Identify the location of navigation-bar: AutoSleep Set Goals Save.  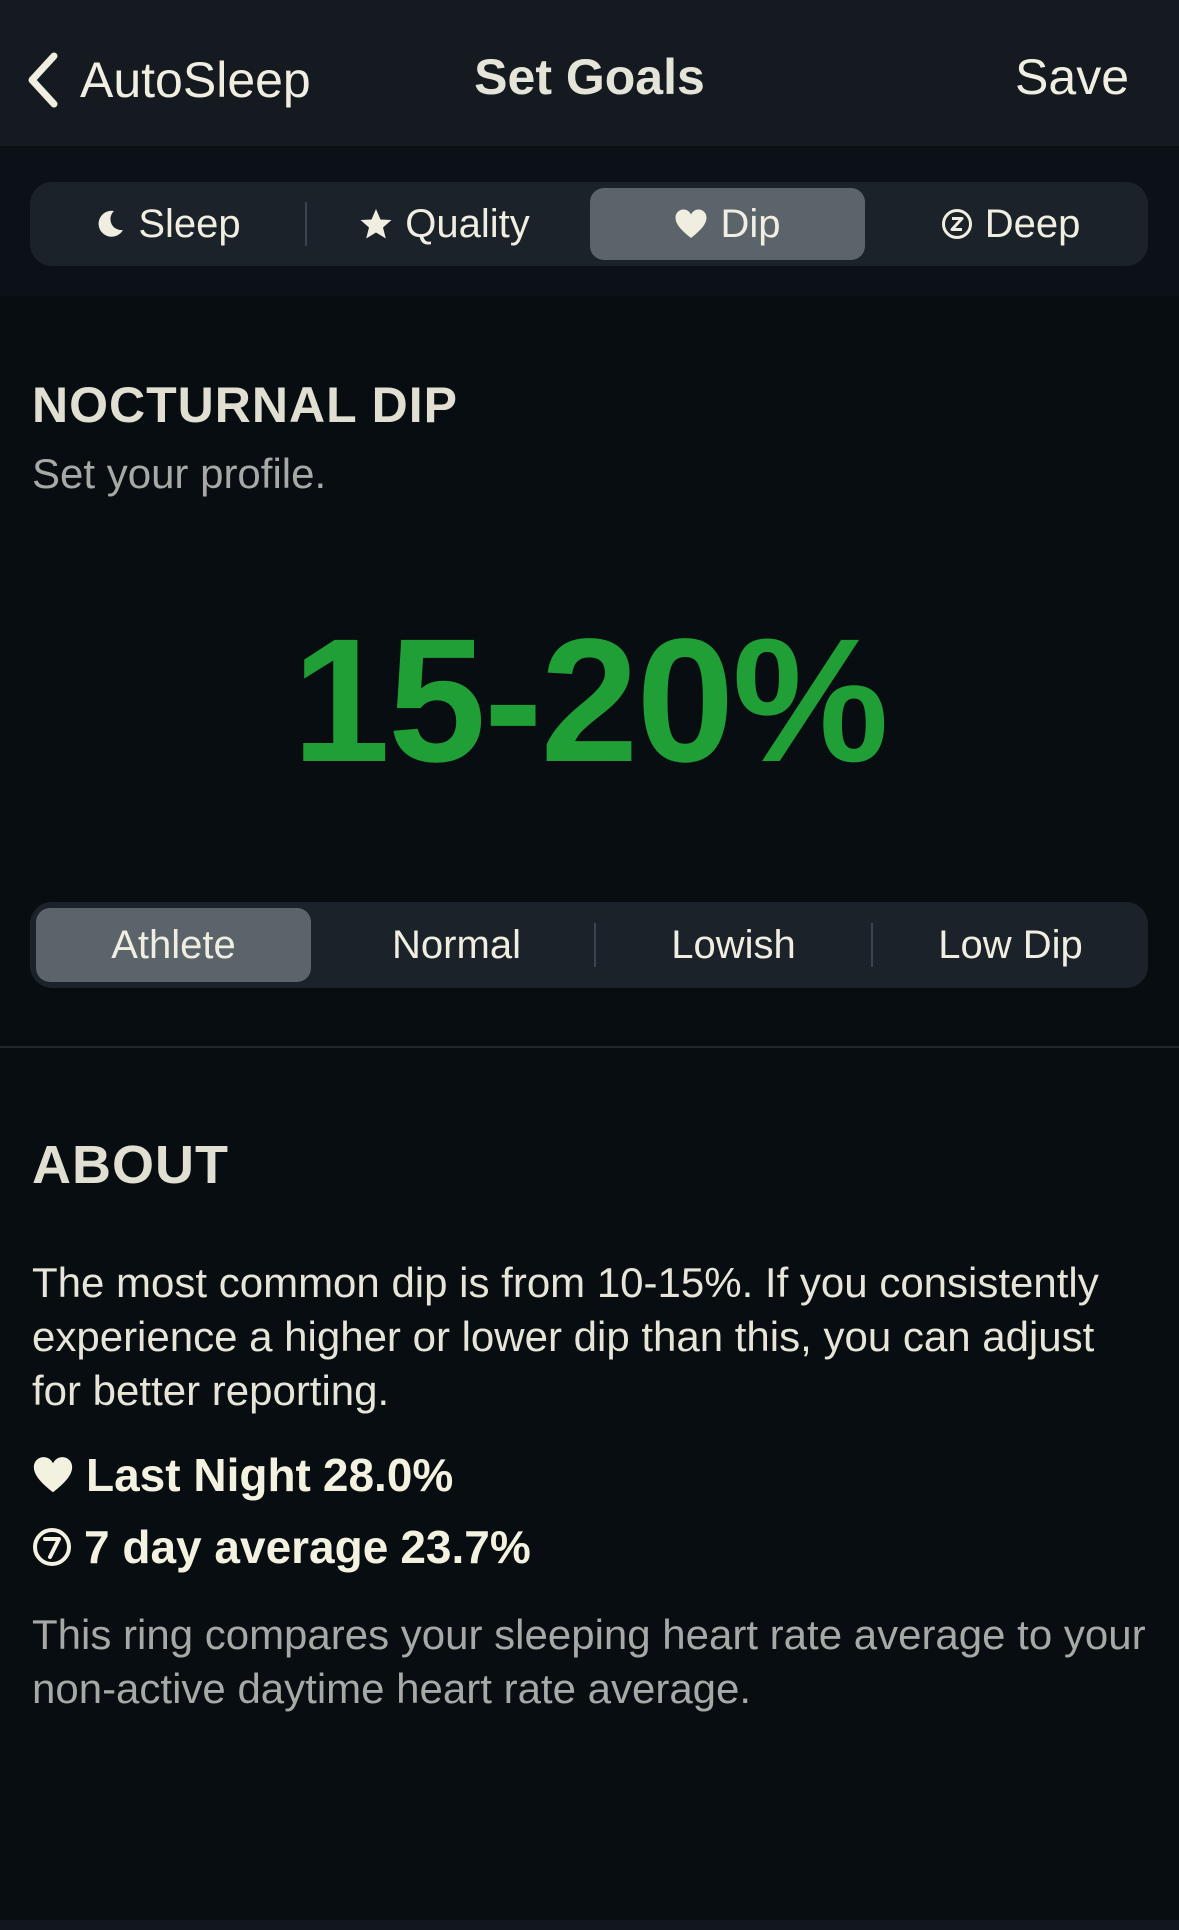
(589, 74).